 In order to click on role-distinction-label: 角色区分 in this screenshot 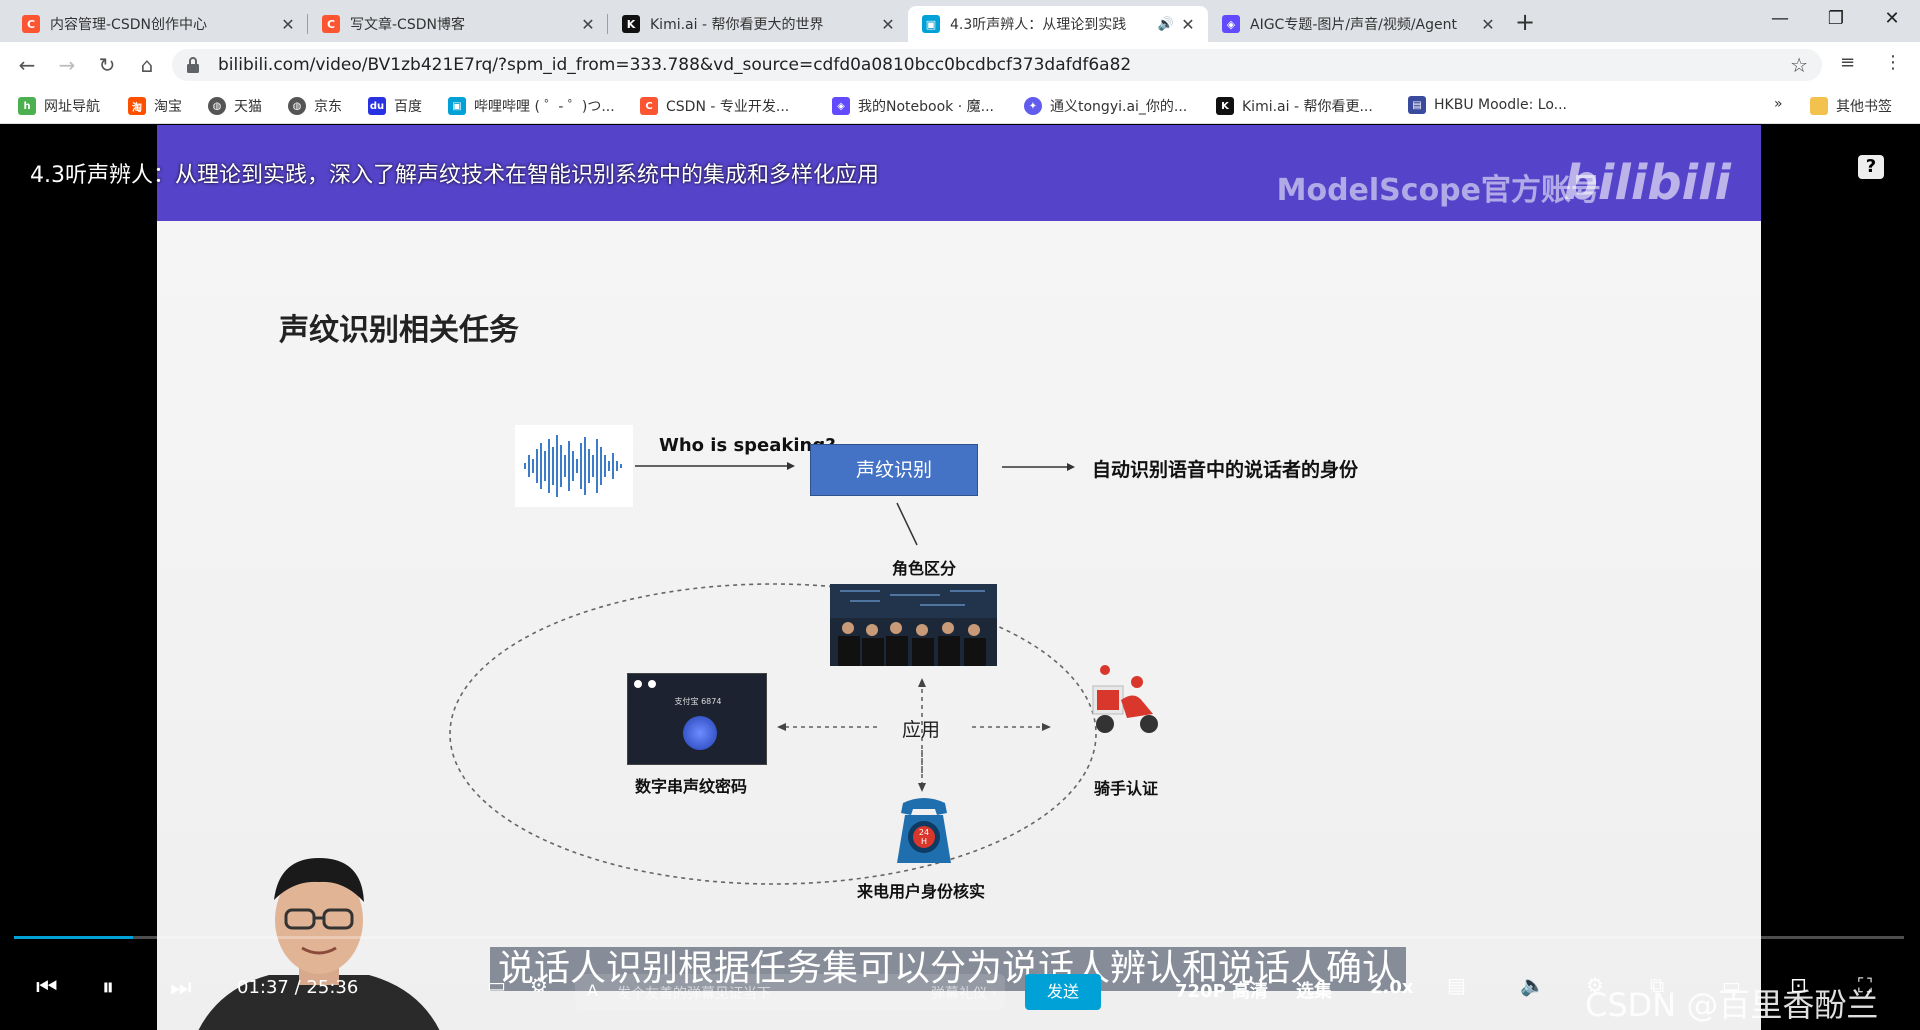, I will do `click(924, 568)`.